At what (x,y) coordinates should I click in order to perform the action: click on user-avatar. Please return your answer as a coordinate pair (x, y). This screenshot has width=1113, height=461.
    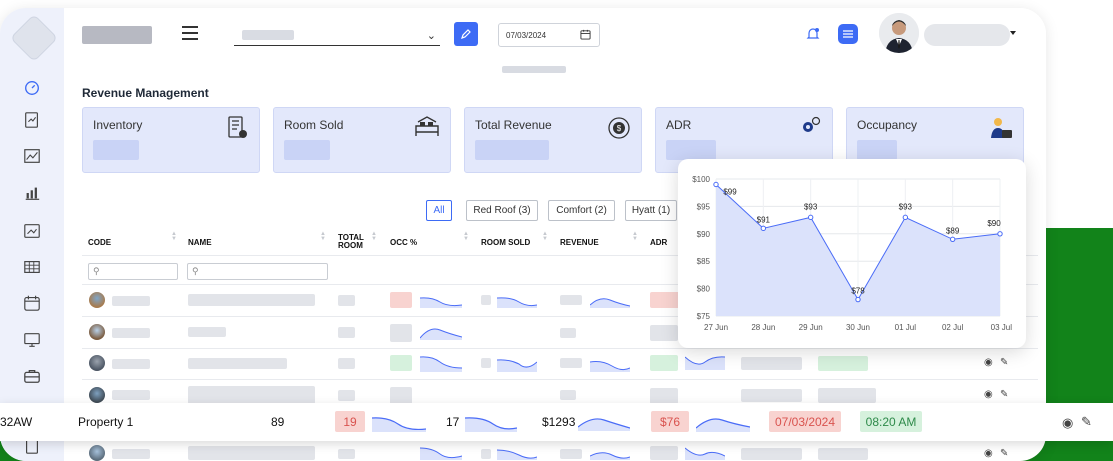
    Looking at the image, I should click on (899, 33).